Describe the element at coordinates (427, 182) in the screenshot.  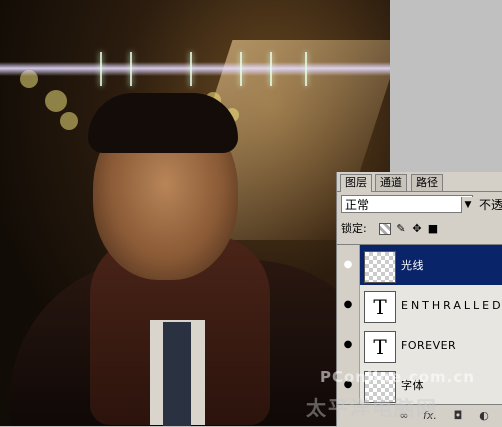
I see `tab-paths: 路径` at that location.